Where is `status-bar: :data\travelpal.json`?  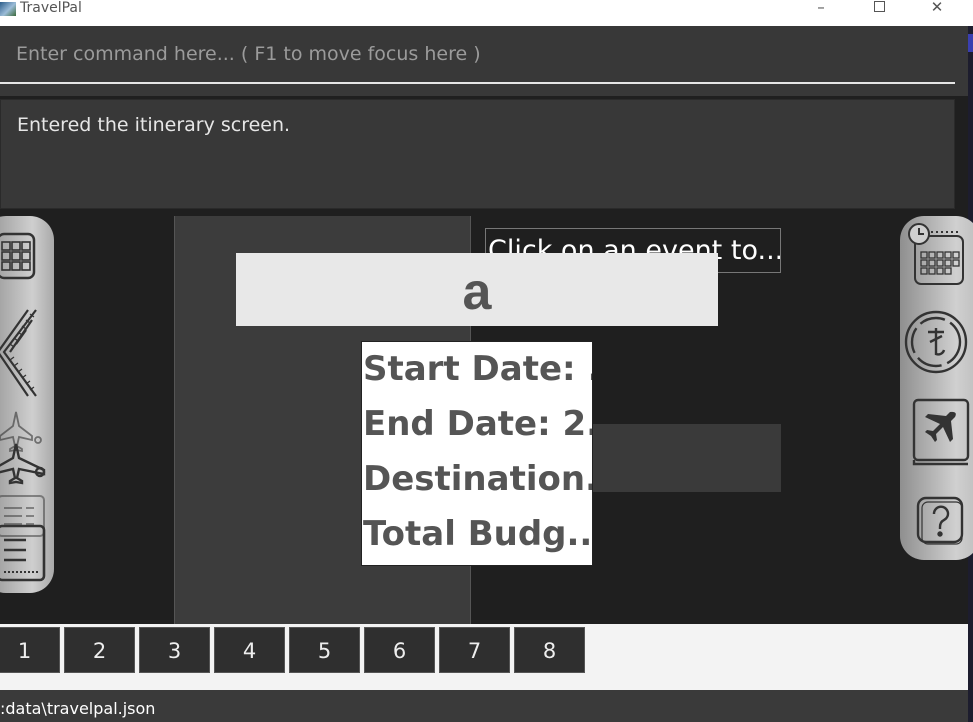
status-bar: :data\travelpal.json is located at coordinates (484, 706).